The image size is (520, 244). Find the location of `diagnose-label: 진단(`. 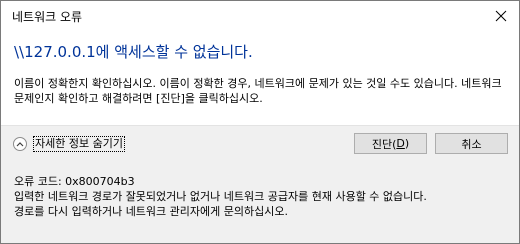

diagnose-label: 진단( is located at coordinates (384, 144).